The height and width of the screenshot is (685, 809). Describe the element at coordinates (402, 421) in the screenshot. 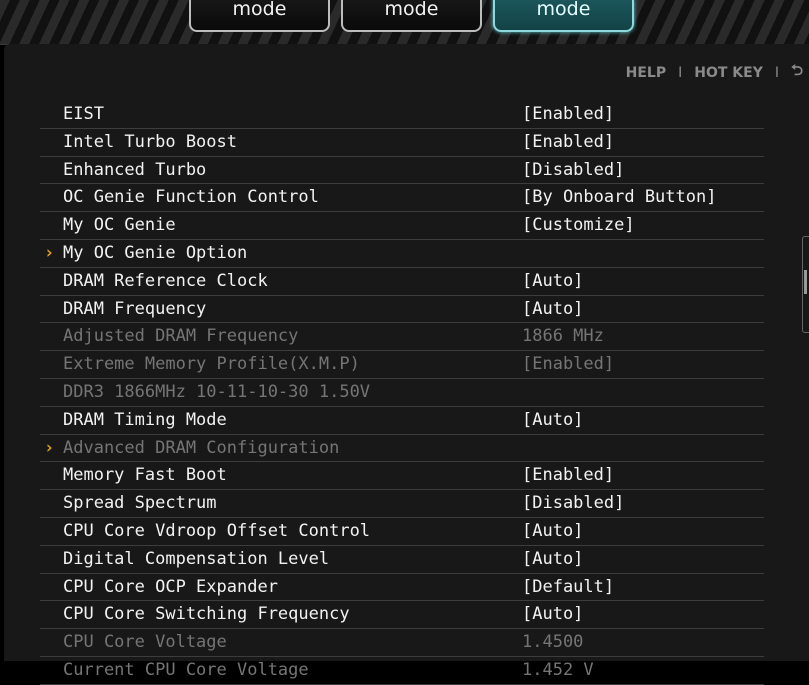

I see `setting-row: DRAM Timing Mode [Auto]` at that location.